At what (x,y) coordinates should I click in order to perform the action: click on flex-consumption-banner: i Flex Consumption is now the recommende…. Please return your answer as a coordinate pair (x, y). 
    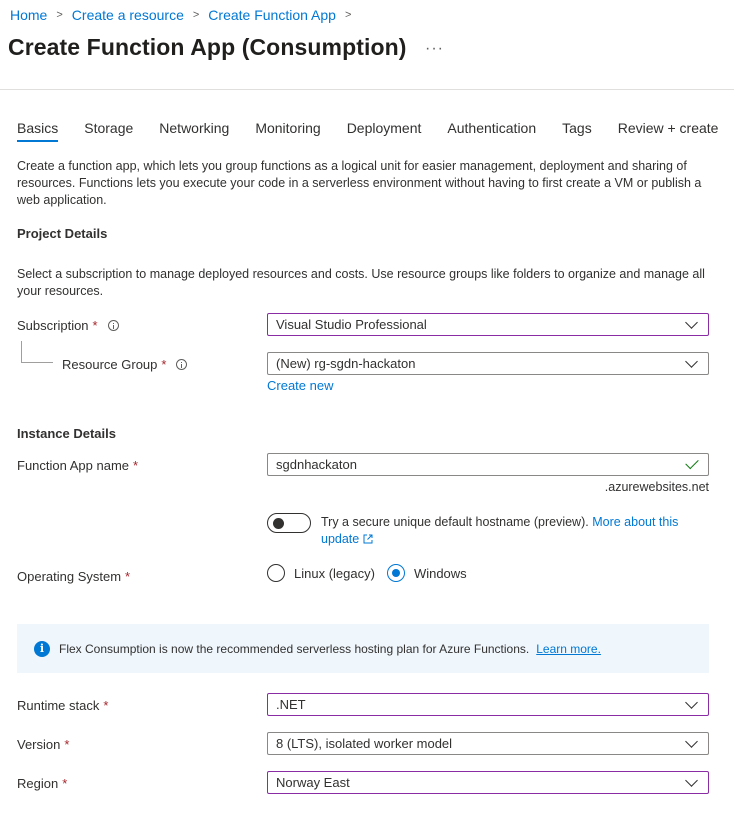
    Looking at the image, I should click on (363, 648).